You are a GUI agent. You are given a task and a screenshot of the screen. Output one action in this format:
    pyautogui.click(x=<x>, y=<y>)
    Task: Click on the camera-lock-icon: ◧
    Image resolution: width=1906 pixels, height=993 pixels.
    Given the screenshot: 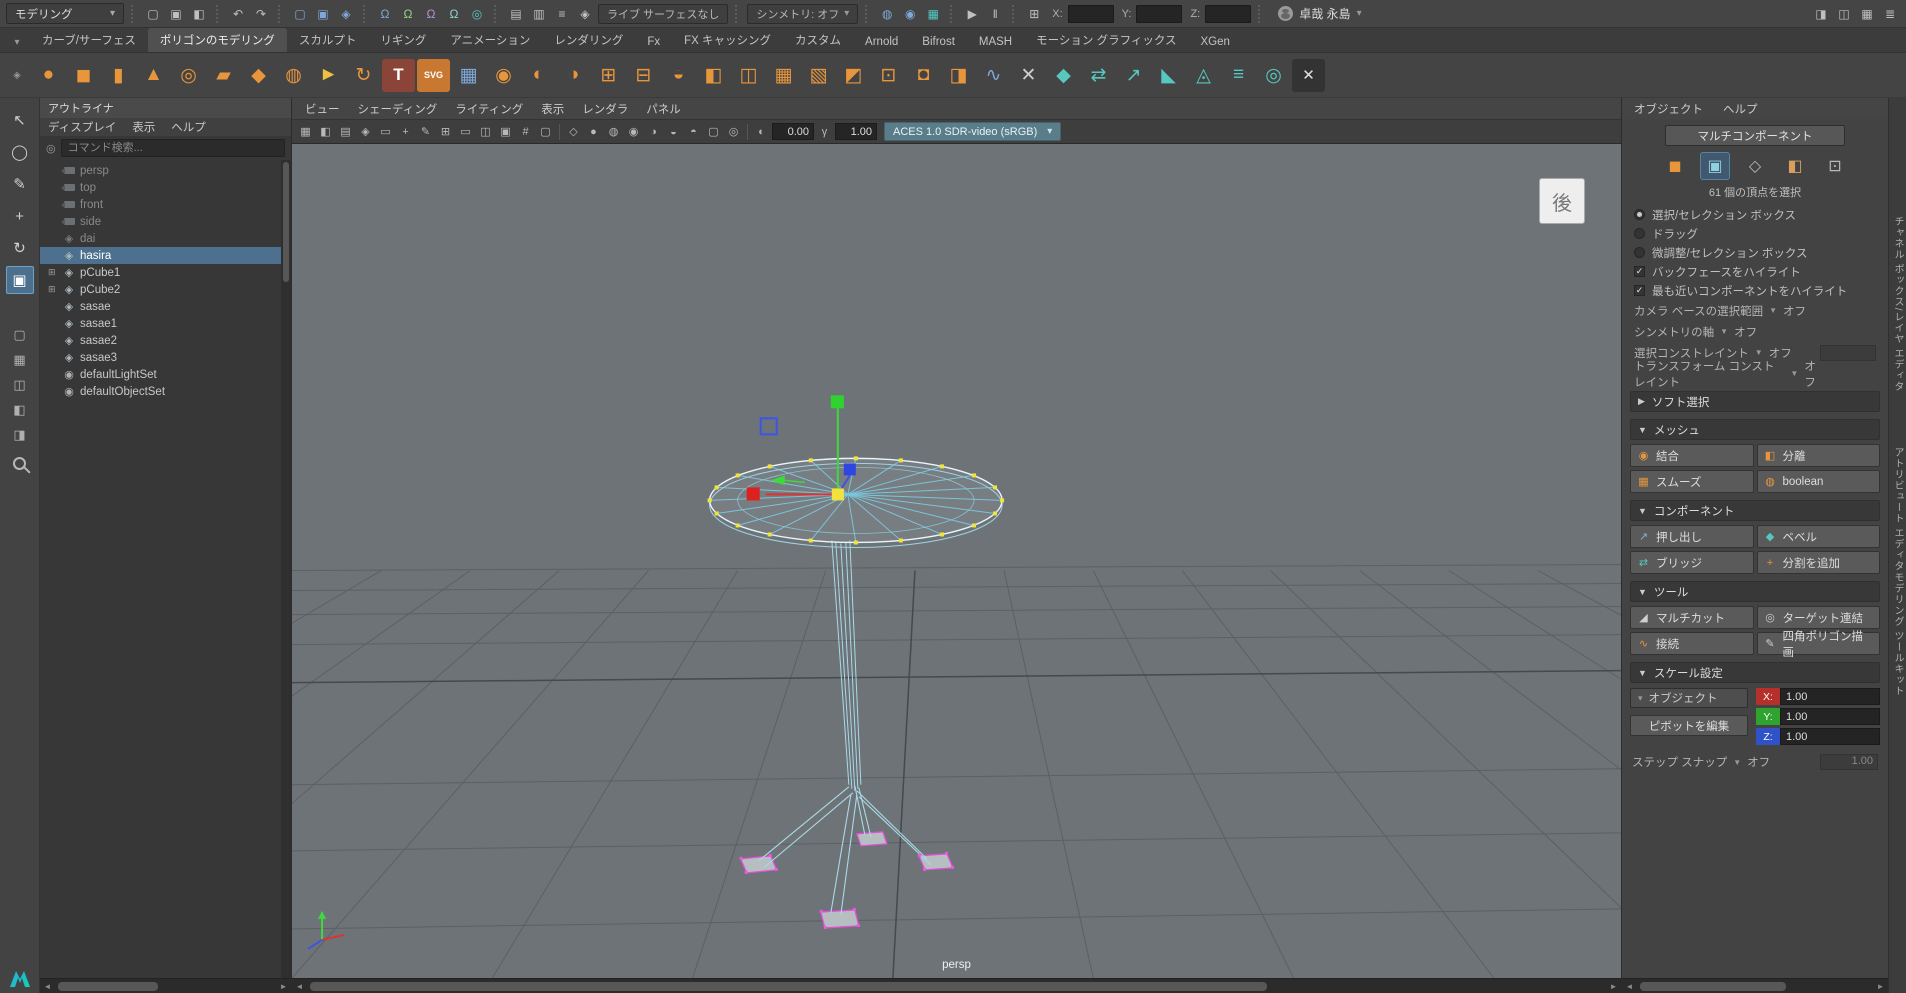 What is the action you would take?
    pyautogui.click(x=325, y=131)
    